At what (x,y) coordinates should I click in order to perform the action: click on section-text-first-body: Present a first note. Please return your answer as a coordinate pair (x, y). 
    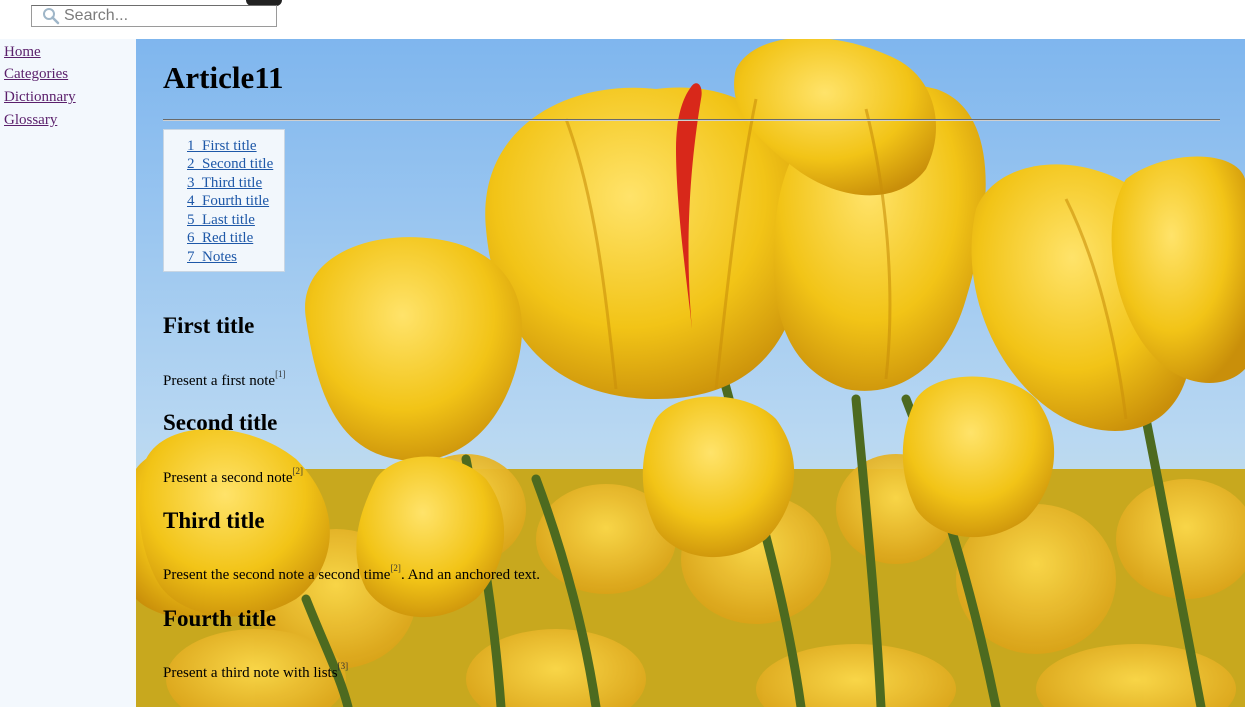
    Looking at the image, I should click on (219, 381).